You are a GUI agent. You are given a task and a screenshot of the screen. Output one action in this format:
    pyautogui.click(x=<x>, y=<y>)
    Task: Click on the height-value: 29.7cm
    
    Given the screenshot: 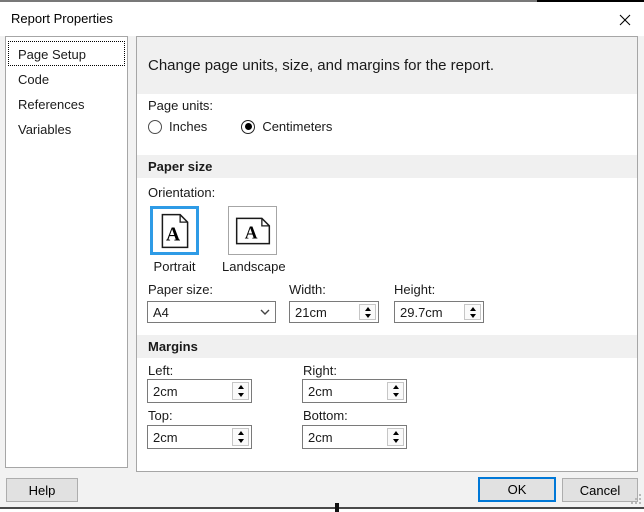 What is the action you would take?
    pyautogui.click(x=421, y=312)
    